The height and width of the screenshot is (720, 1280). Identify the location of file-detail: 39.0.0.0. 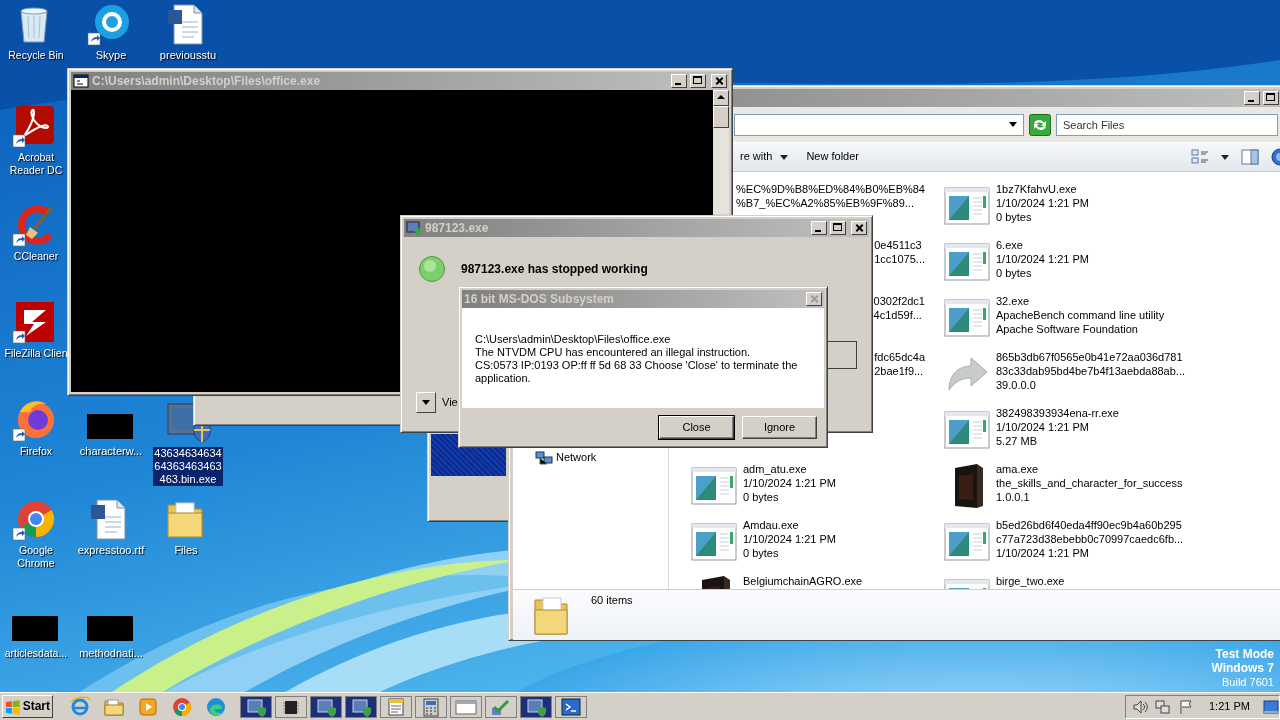
(1016, 385).